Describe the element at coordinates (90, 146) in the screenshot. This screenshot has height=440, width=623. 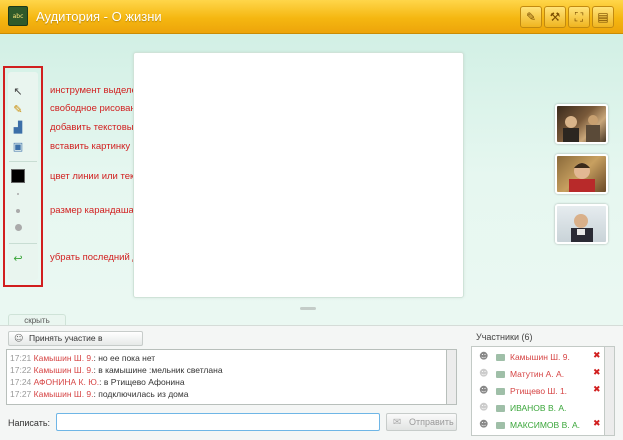
I see `annotation-image: вставить картинку` at that location.